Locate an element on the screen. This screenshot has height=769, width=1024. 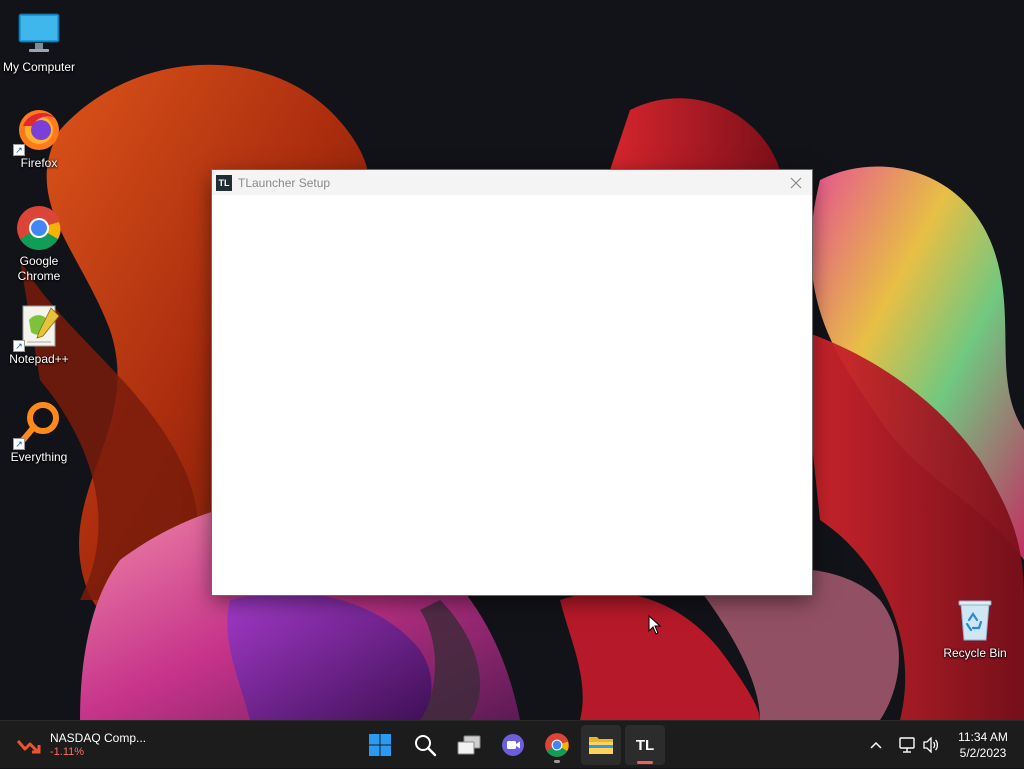
desktop-icon-everything: ↗ Everything is located at coordinates (39, 432).